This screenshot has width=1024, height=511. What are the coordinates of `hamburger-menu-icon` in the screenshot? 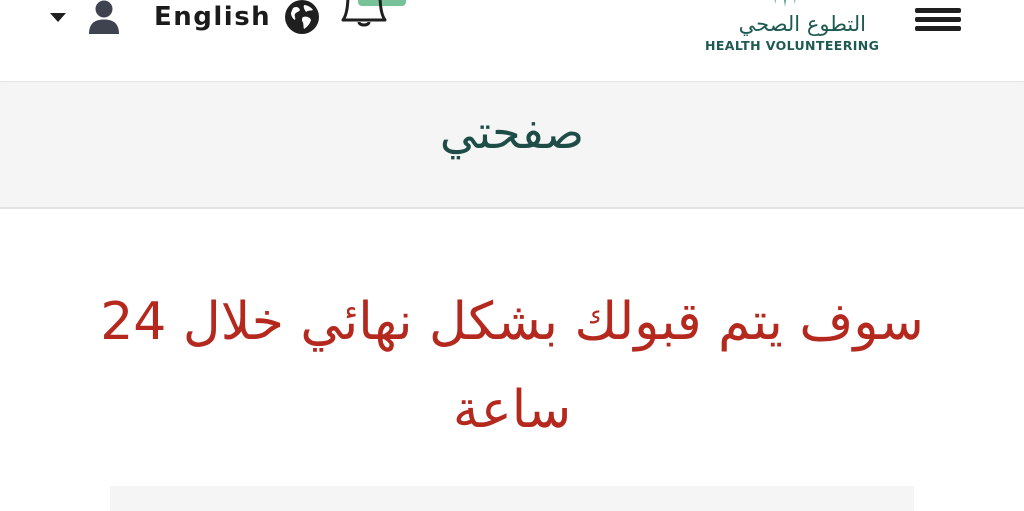 It's located at (938, 19).